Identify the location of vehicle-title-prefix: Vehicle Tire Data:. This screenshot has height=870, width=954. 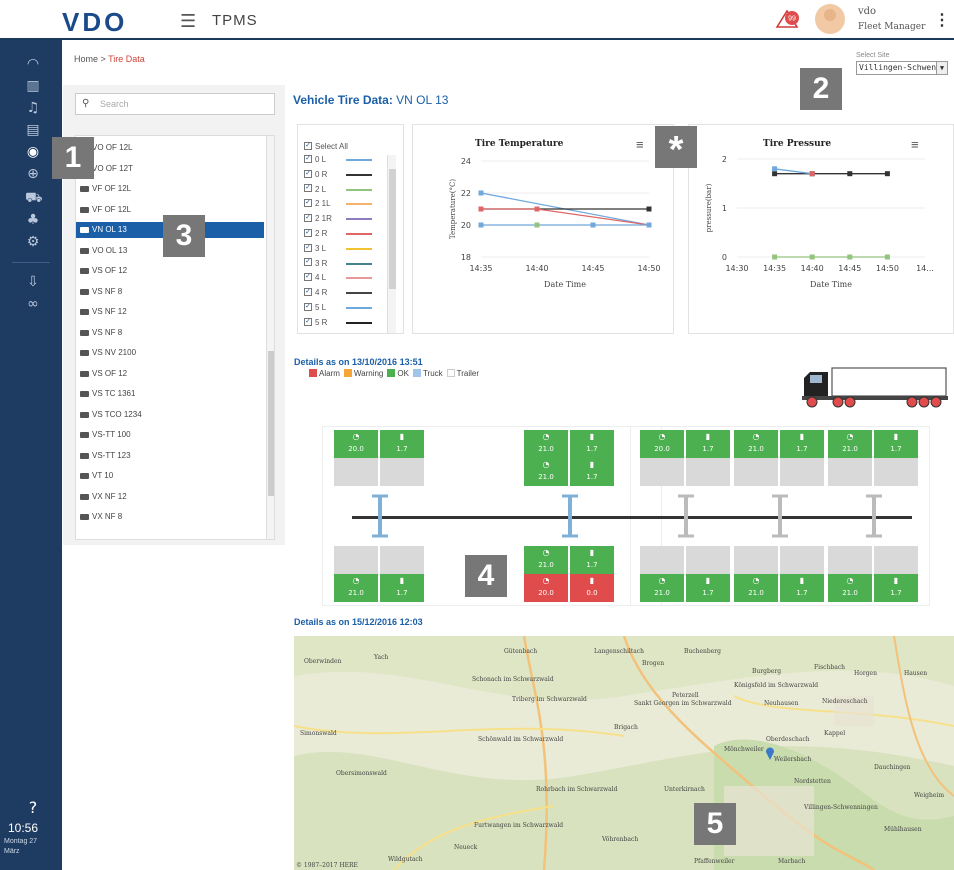
(343, 100).